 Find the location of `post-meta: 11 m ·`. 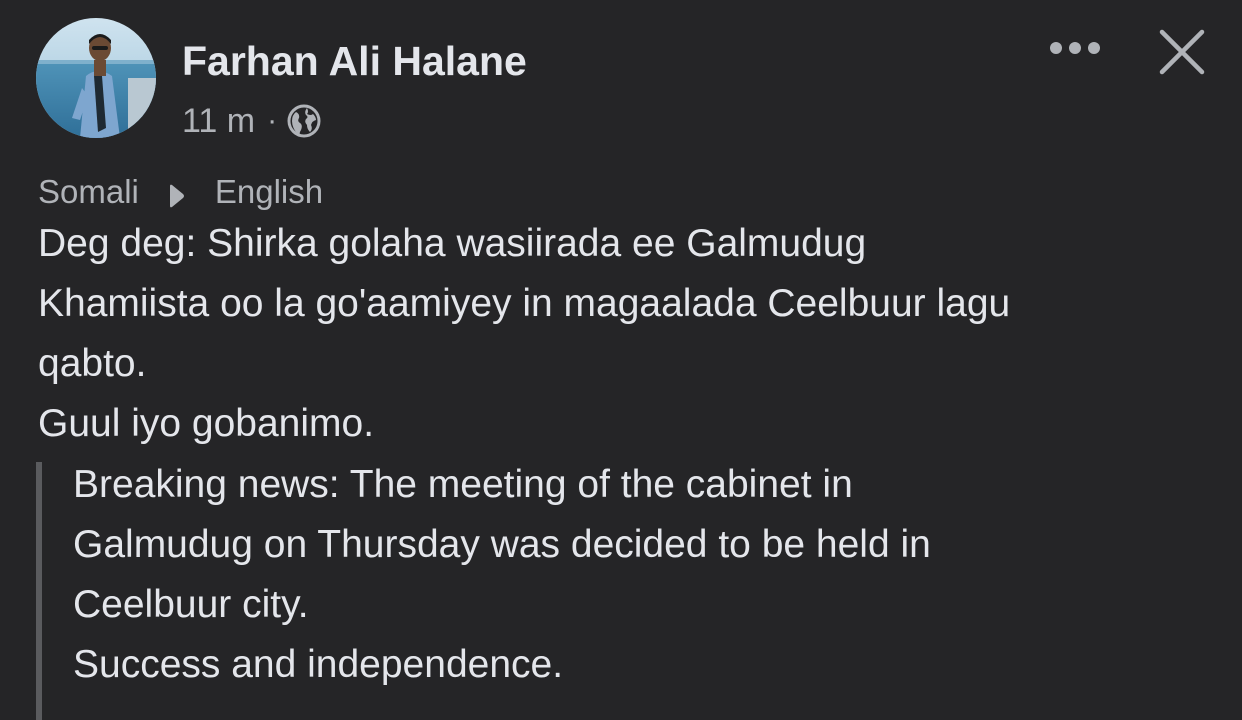

post-meta: 11 m · is located at coordinates (251, 121).